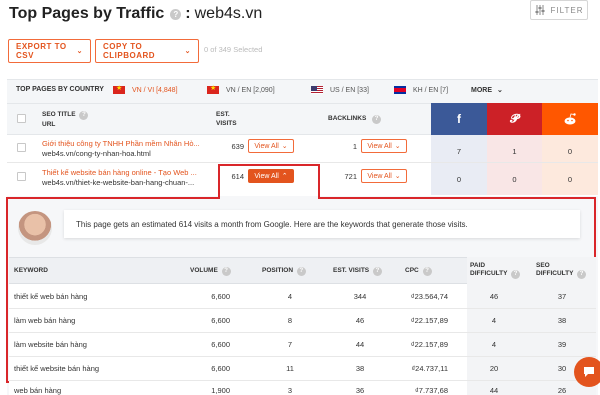 The image size is (600, 395). I want to click on highlight-callout, so click(269, 181).